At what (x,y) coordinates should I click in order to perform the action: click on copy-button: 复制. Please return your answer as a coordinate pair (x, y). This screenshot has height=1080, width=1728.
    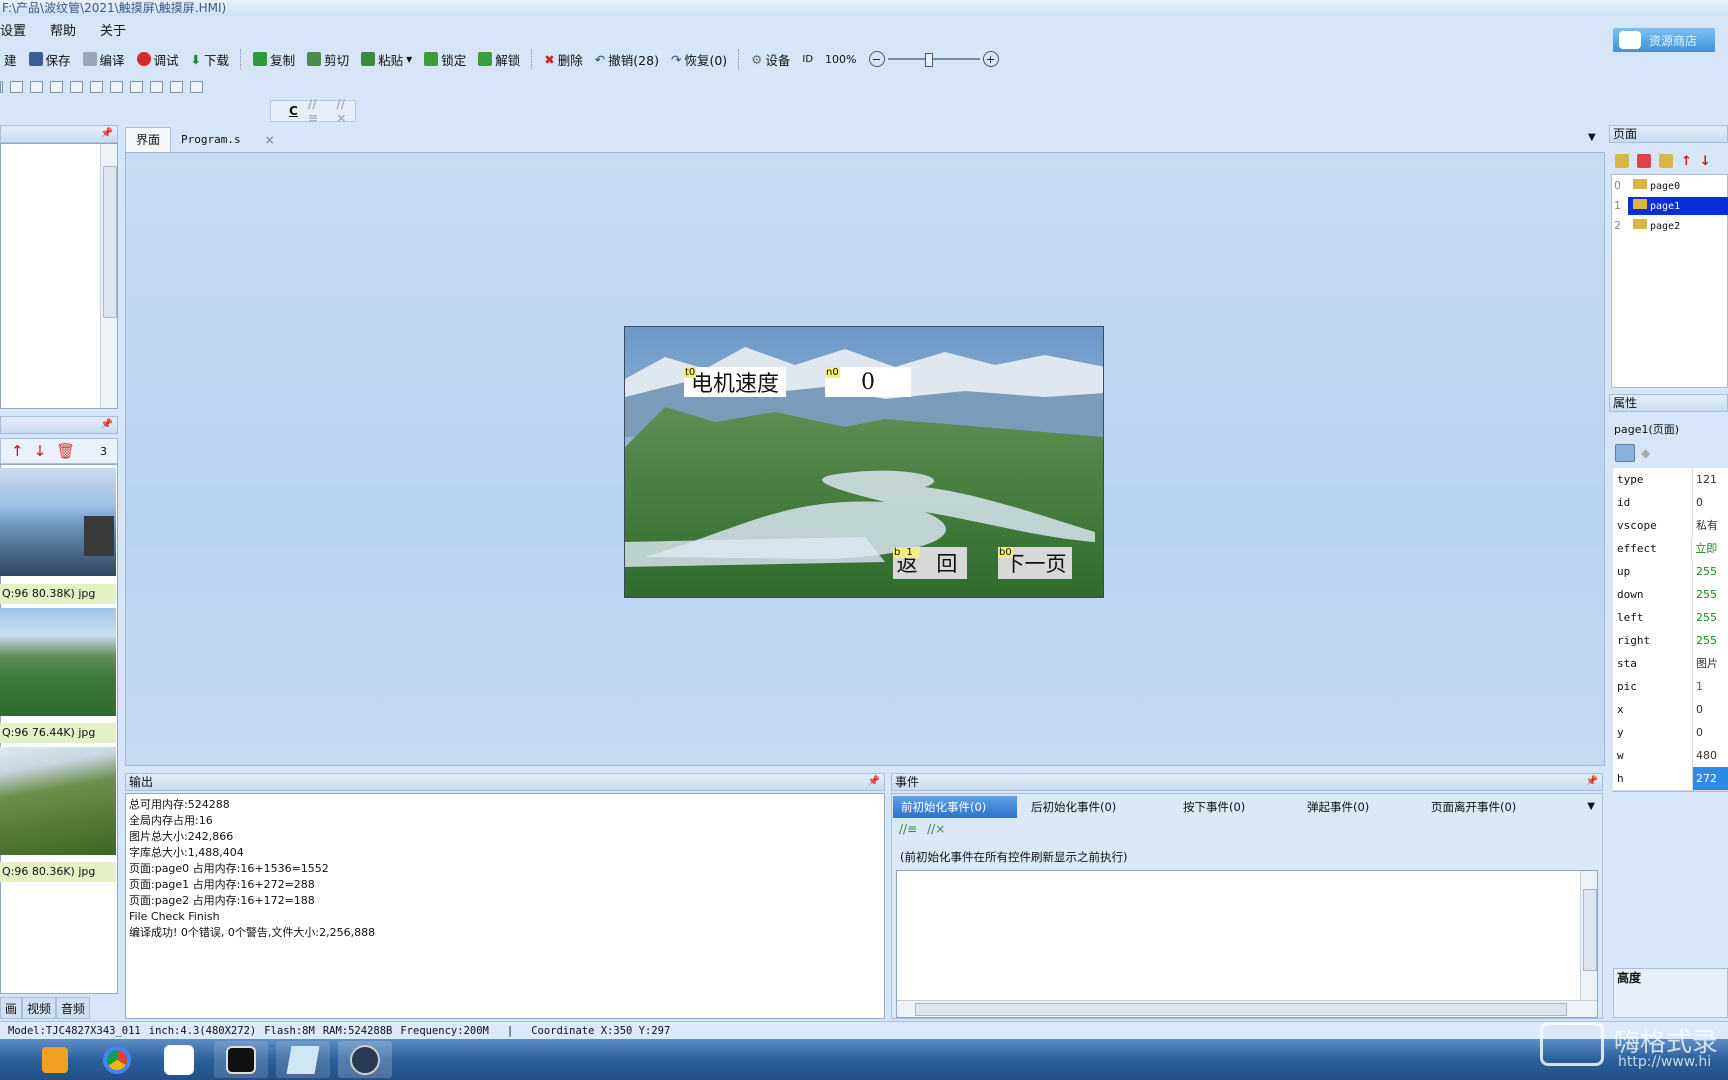
    Looking at the image, I should click on (274, 59).